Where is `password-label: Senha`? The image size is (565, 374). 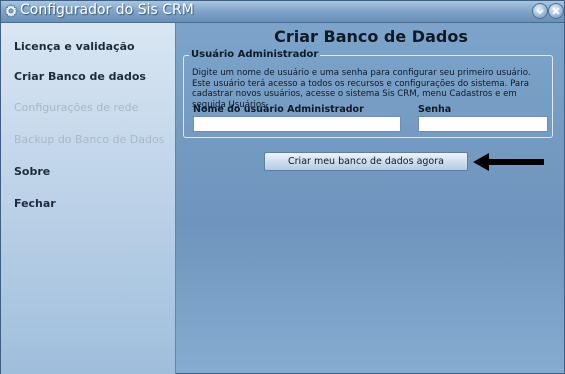 password-label: Senha is located at coordinates (435, 109).